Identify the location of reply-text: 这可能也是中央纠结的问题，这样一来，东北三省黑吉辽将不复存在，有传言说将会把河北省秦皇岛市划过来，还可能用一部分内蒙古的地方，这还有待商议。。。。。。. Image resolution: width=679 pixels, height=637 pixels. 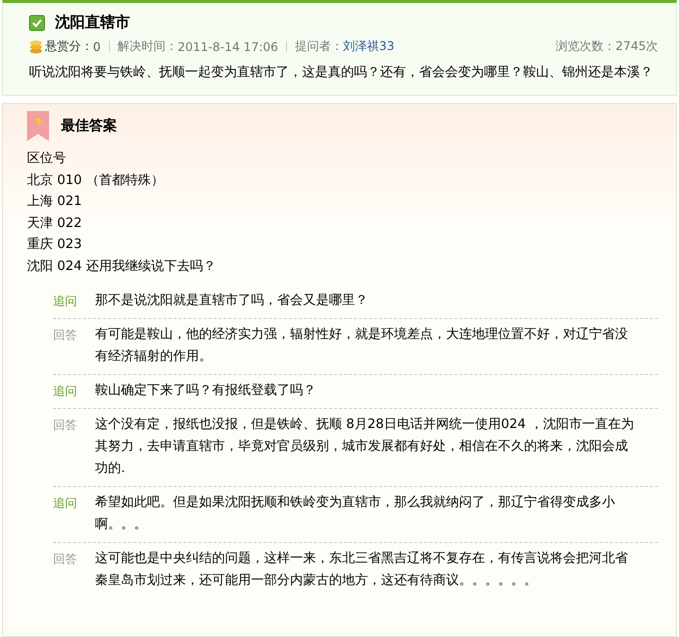
(362, 570).